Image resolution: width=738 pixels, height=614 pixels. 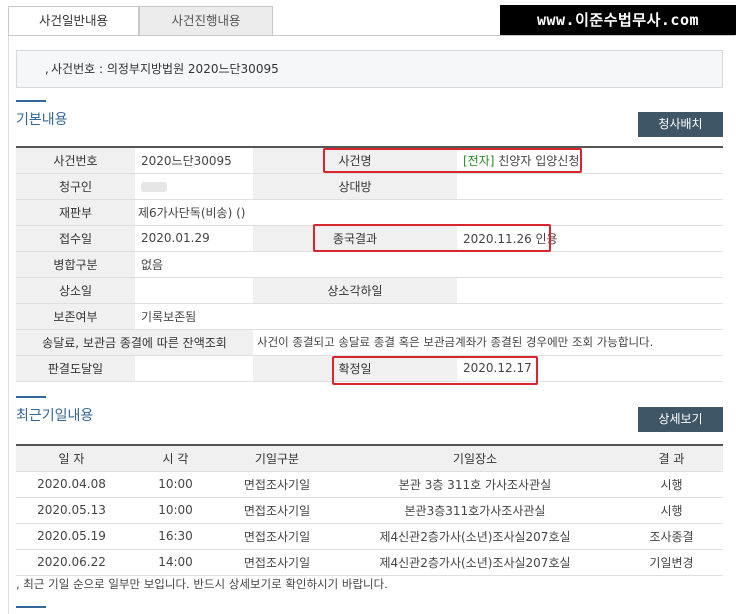 I want to click on opponent-label: 상대방, so click(x=355, y=186).